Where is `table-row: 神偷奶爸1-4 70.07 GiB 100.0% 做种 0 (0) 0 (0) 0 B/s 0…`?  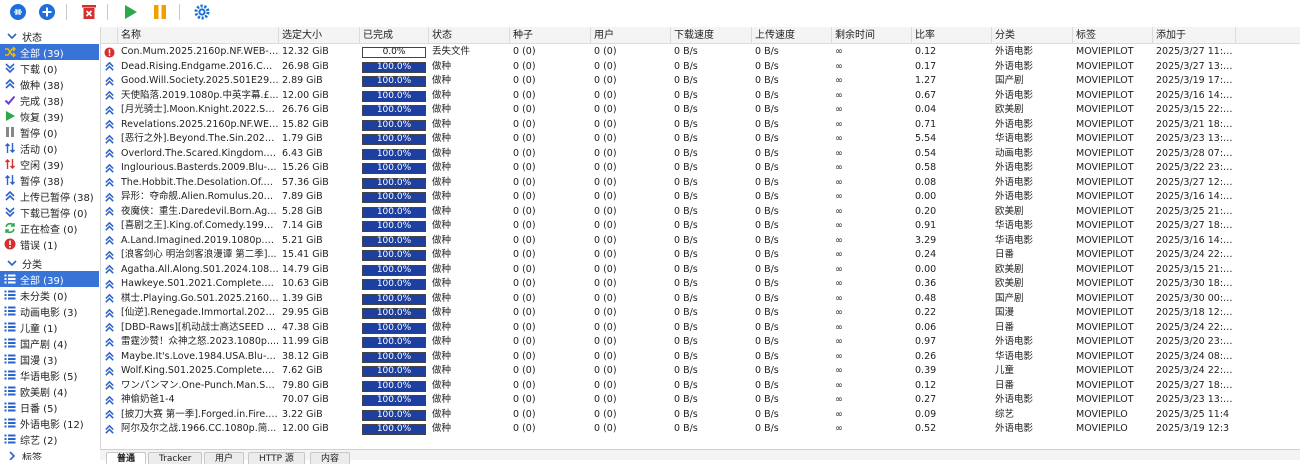
table-row: 神偷奶爸1-4 70.07 GiB 100.0% 做种 0 (0) 0 (0) 0 B/s 0… is located at coordinates (700, 400).